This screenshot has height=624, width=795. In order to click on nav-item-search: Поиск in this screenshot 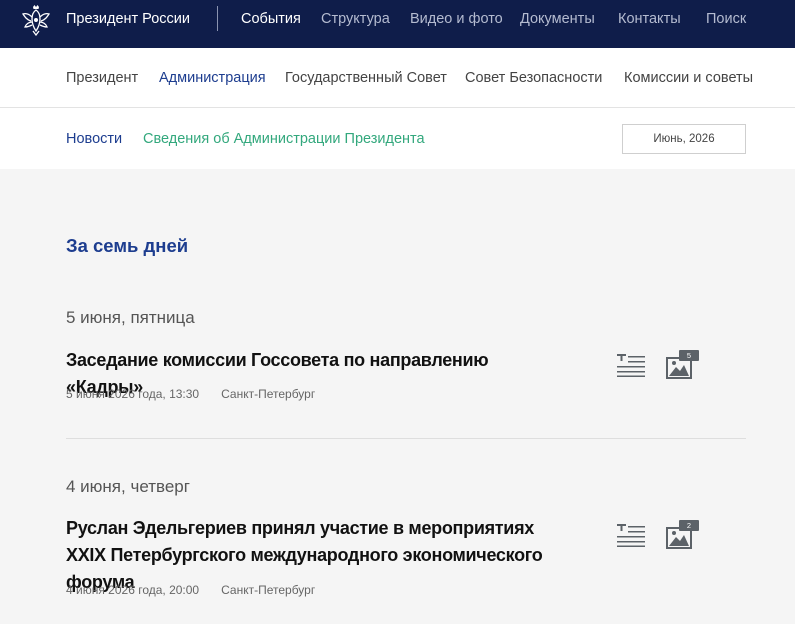, I will do `click(726, 19)`.